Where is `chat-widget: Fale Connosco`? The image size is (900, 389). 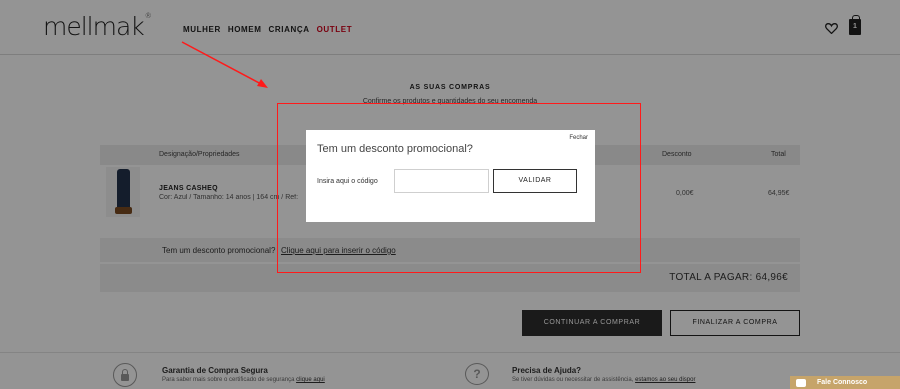
chat-widget: Fale Connosco is located at coordinates (845, 382).